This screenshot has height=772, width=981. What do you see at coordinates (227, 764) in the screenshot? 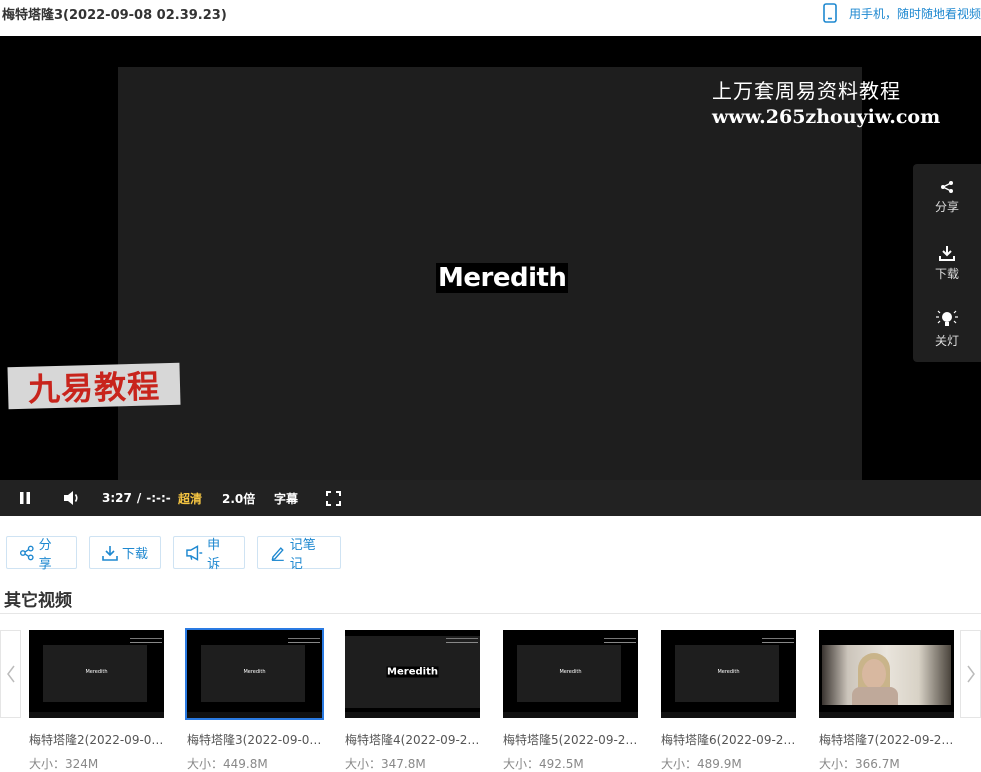
I see `video-size: 大小：449.8M` at bounding box center [227, 764].